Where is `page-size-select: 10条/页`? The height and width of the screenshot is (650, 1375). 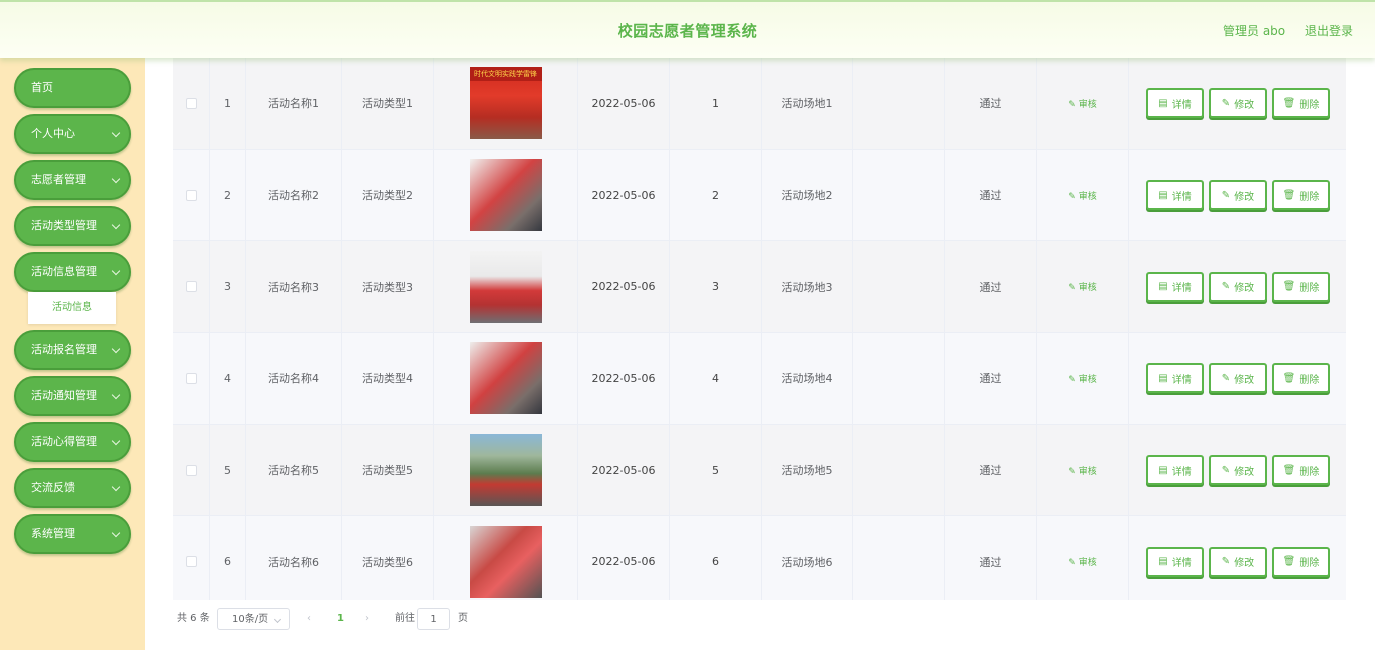 page-size-select: 10条/页 is located at coordinates (253, 619).